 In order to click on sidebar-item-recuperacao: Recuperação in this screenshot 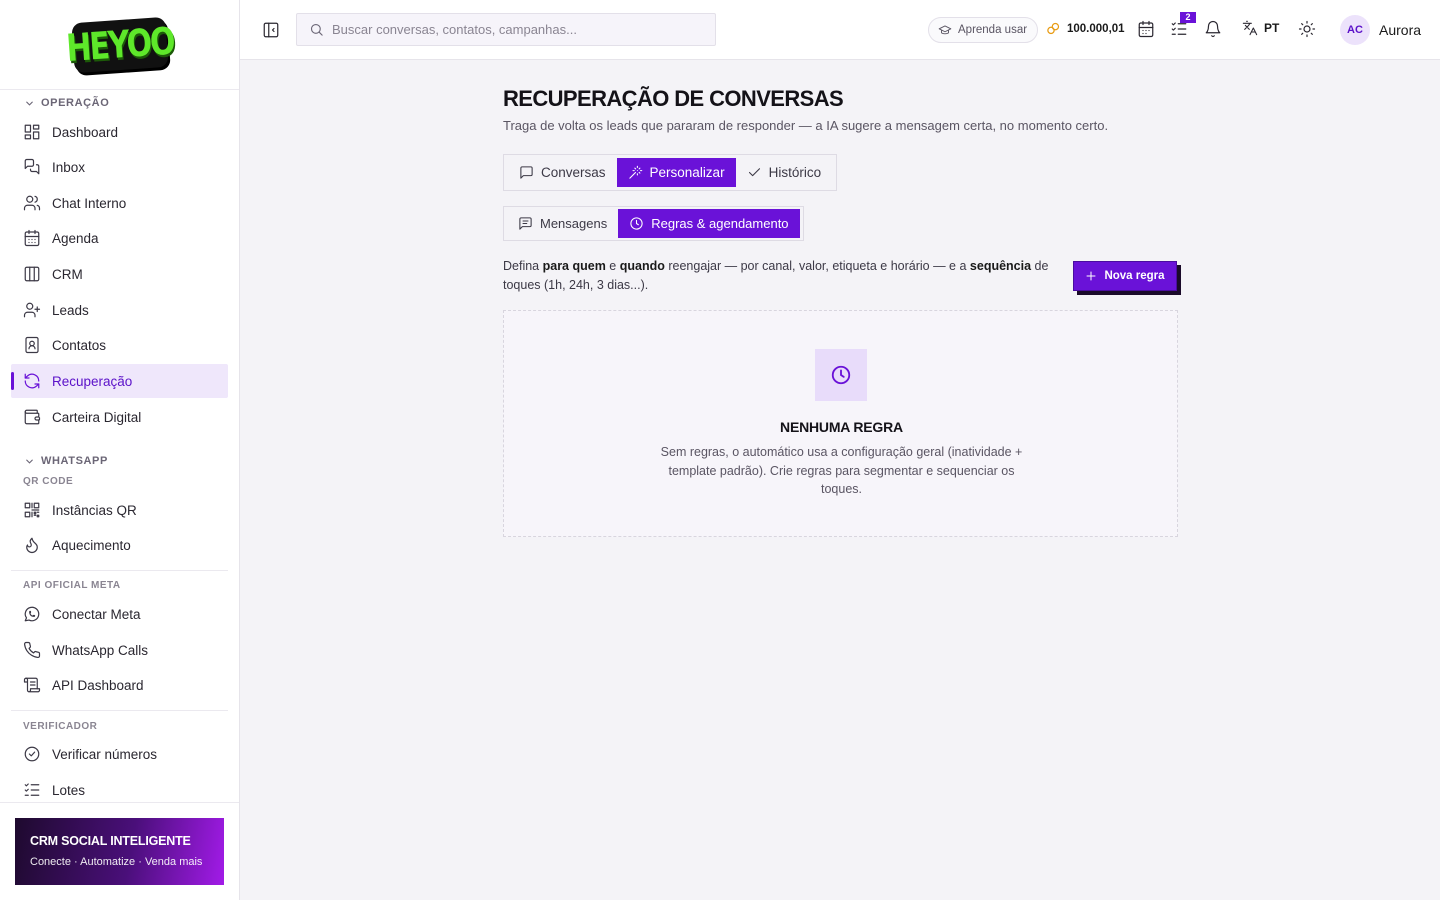, I will do `click(119, 381)`.